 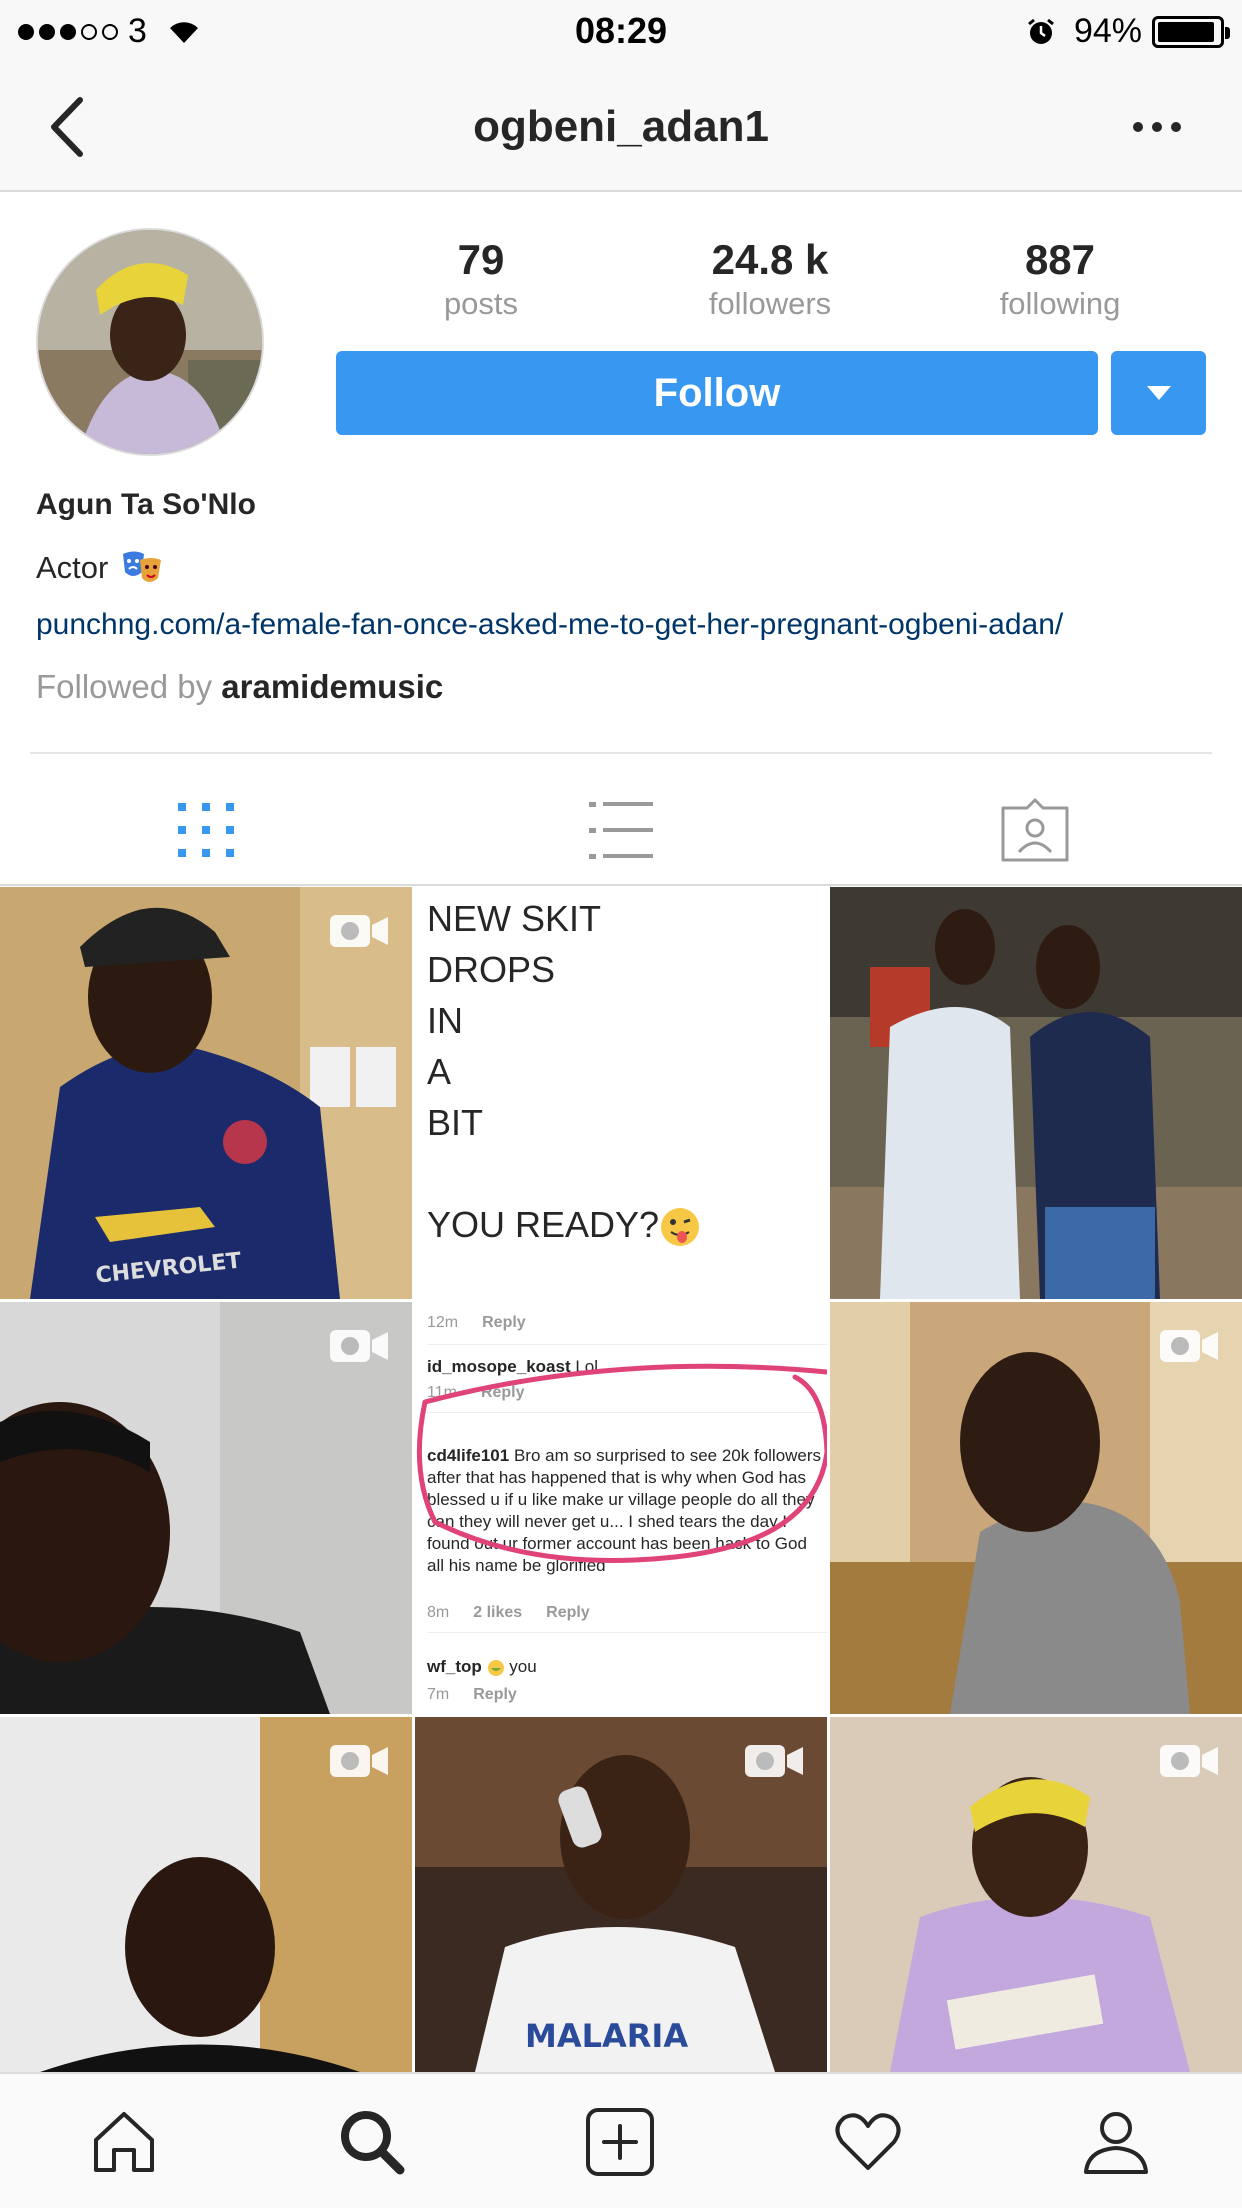 I want to click on tab-divider, so click(x=621, y=885).